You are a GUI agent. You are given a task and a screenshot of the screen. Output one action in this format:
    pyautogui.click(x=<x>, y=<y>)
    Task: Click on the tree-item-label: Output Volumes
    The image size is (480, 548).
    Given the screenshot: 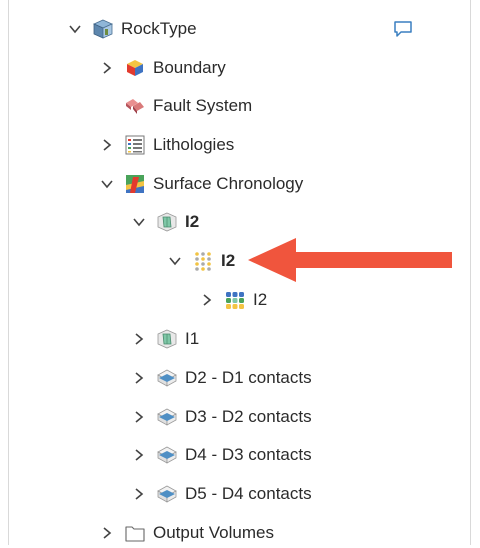 What is the action you would take?
    pyautogui.click(x=213, y=532)
    